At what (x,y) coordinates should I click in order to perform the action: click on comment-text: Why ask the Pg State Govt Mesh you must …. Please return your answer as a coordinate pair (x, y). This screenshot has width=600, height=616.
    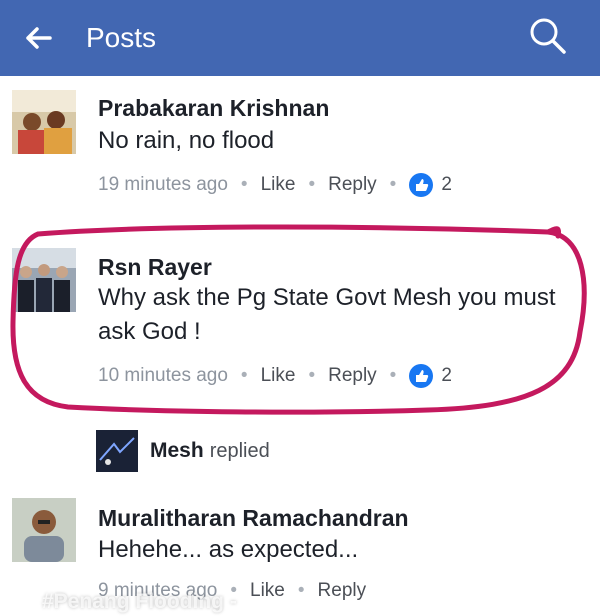
    Looking at the image, I should click on (327, 314).